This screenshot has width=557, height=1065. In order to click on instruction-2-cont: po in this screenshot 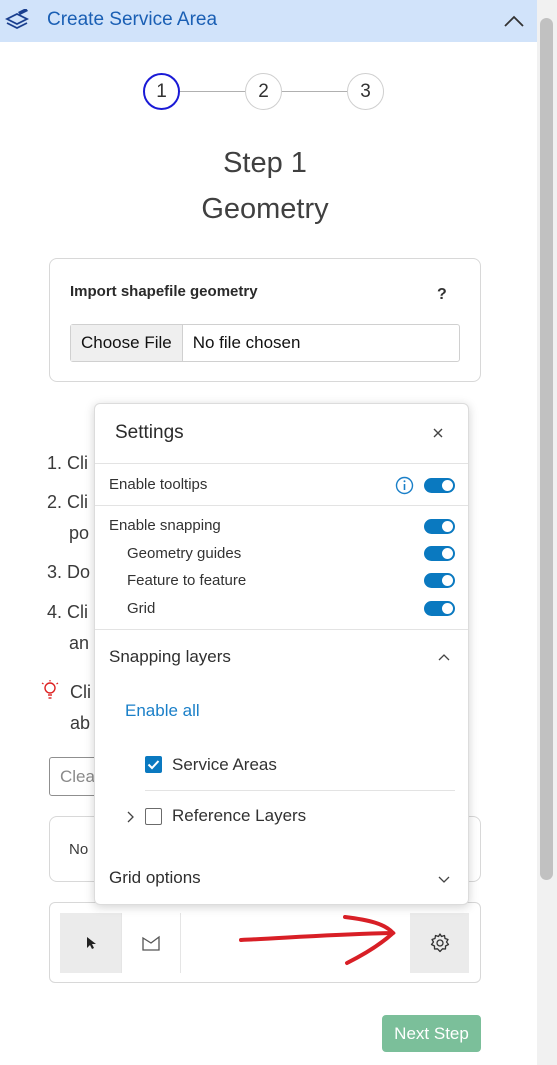, I will do `click(79, 533)`.